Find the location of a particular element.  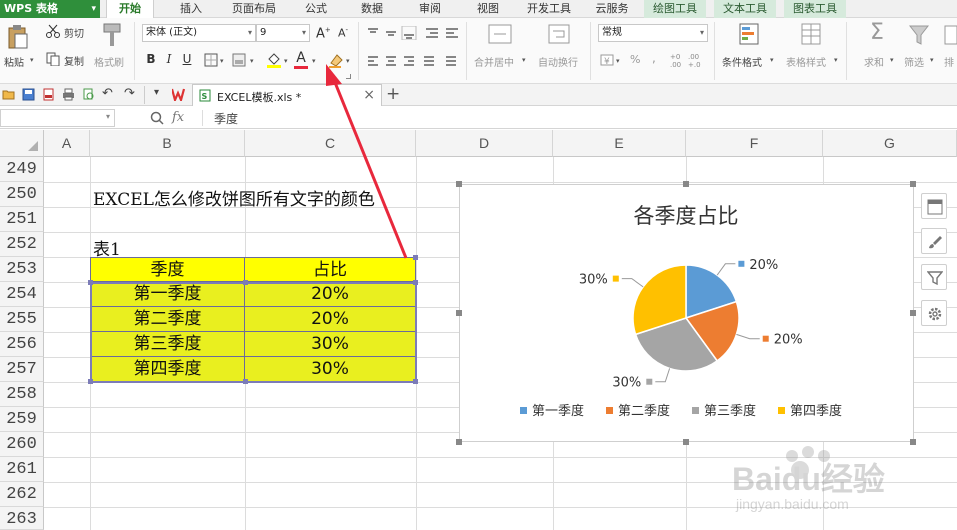

merge-dropdown-icon: ▾ is located at coordinates (524, 60).